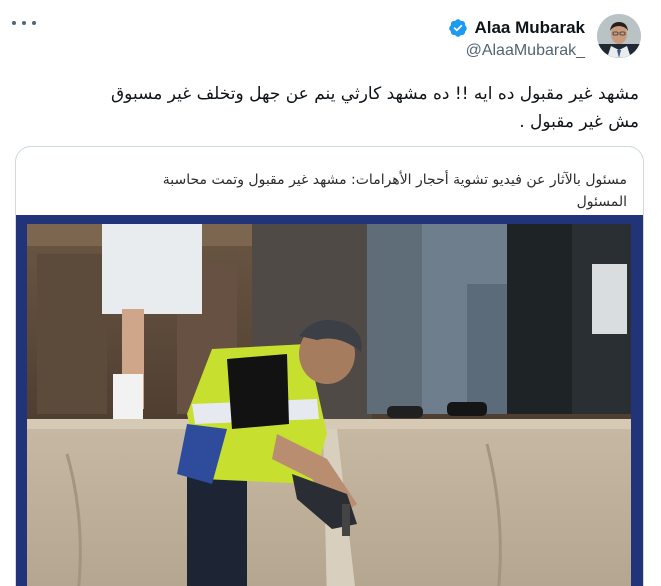 The width and height of the screenshot is (661, 586). I want to click on author-handle: @AlaaMubarak_, so click(516, 51).